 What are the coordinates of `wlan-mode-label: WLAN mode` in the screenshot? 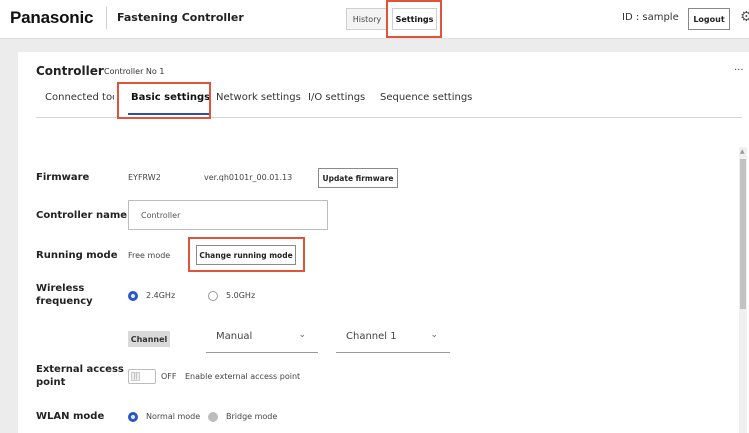 It's located at (70, 416).